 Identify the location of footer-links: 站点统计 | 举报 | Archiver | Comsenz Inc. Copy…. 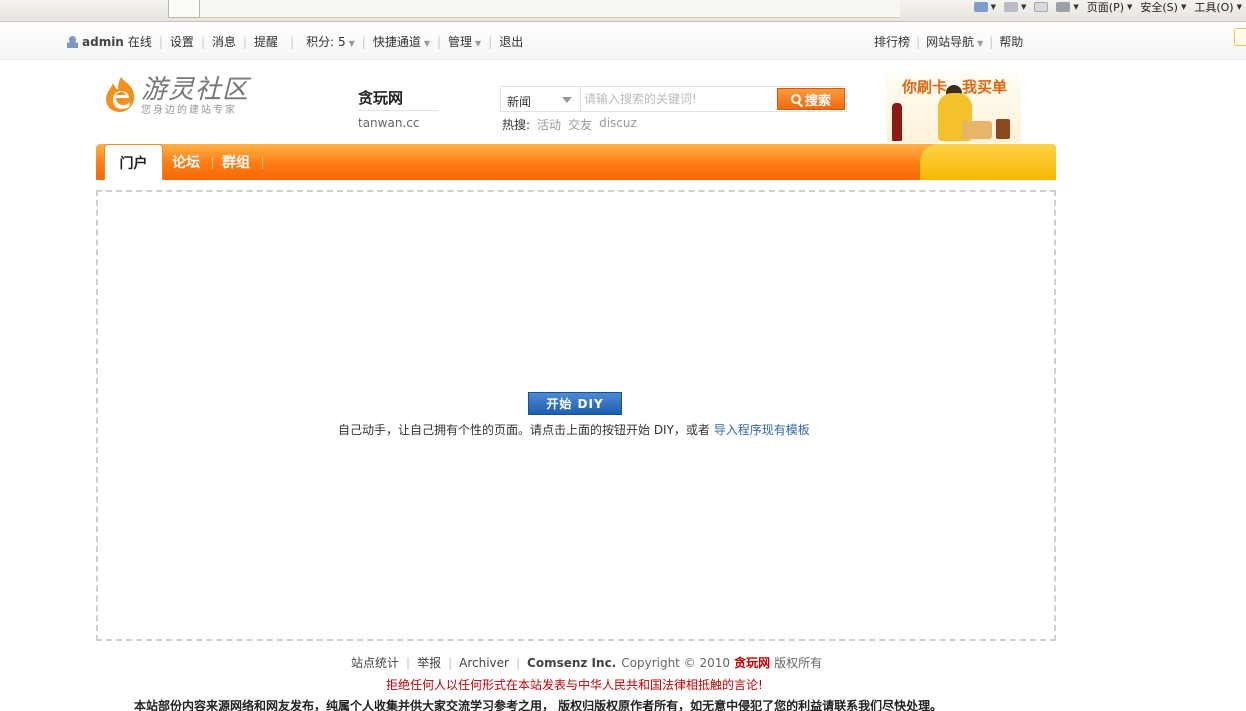
(587, 662).